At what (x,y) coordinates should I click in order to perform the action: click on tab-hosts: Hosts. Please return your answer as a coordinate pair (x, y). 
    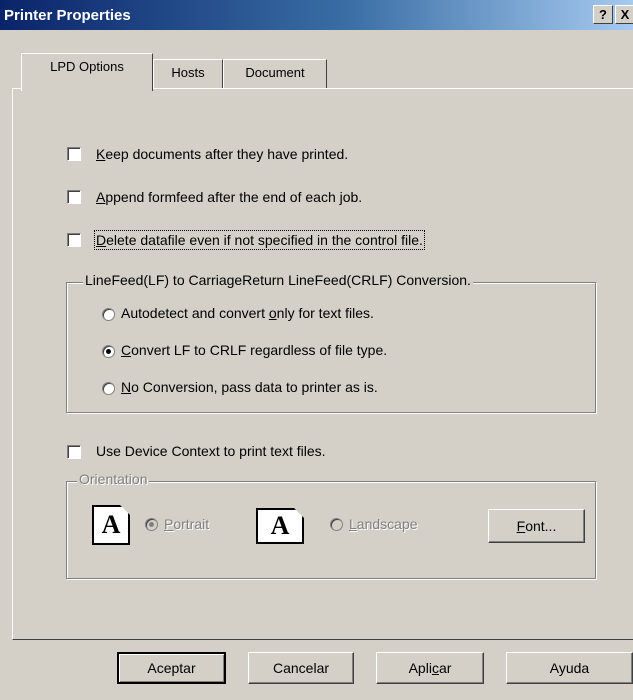
    Looking at the image, I should click on (188, 74).